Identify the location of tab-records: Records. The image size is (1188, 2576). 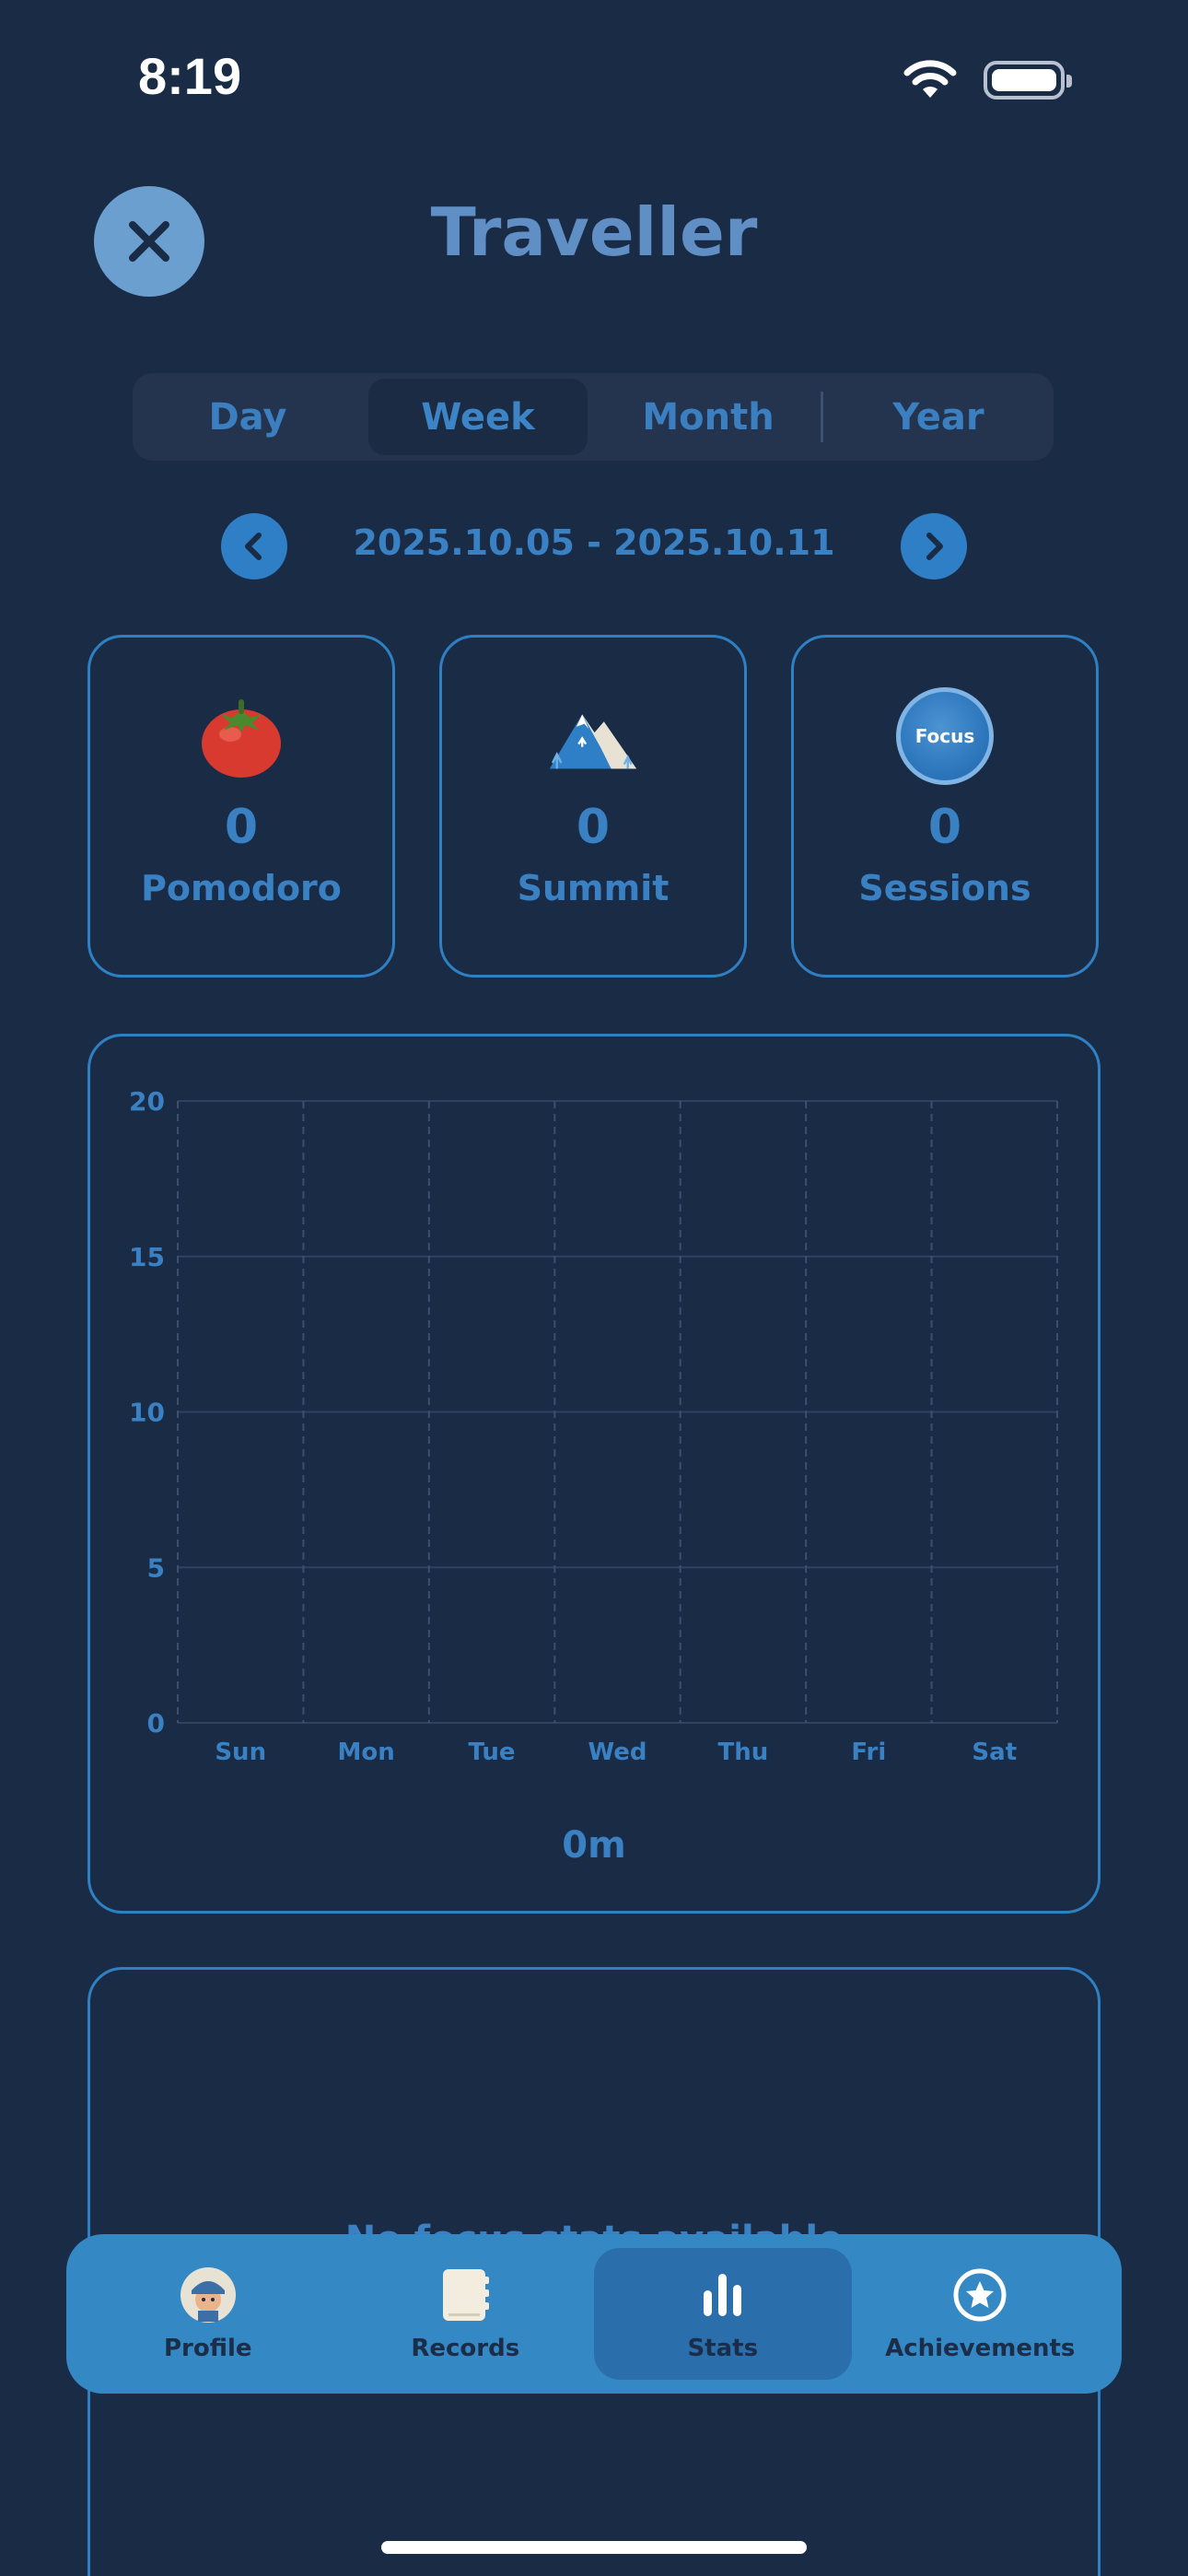
(466, 2314).